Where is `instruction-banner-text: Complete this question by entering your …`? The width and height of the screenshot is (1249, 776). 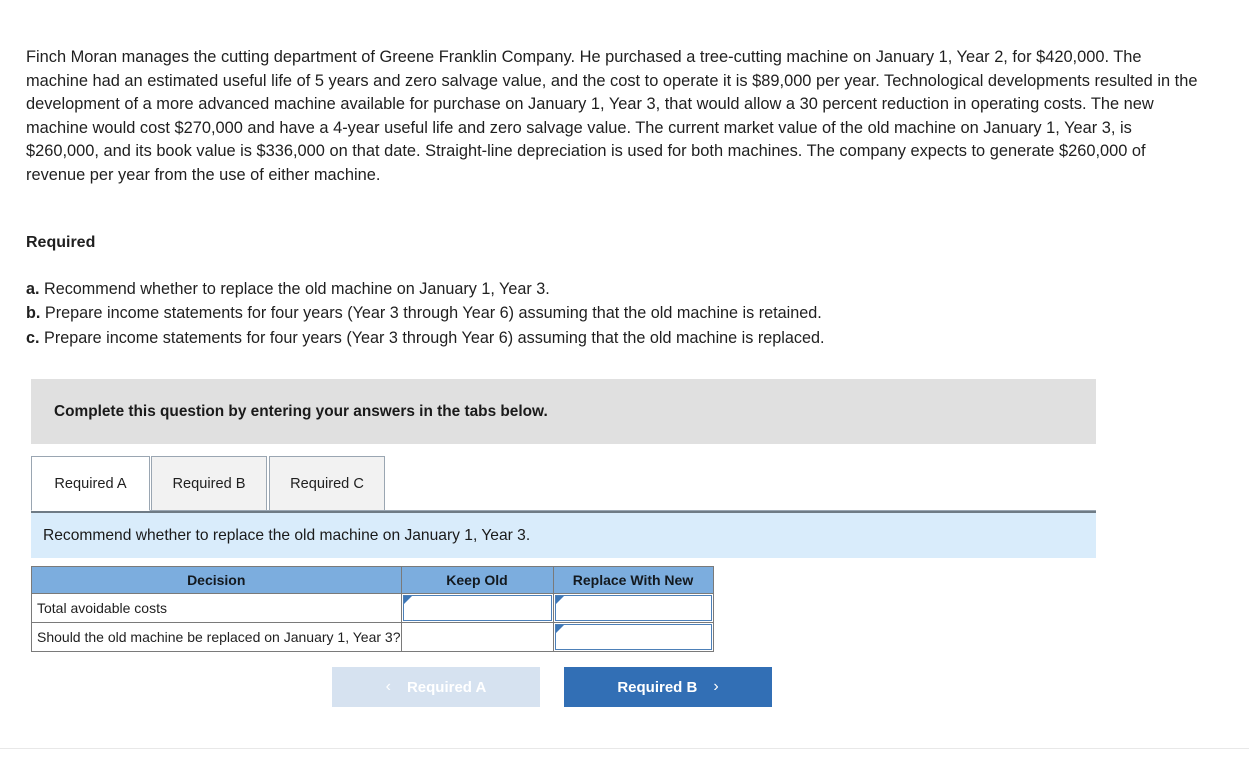 instruction-banner-text: Complete this question by entering your … is located at coordinates (301, 411).